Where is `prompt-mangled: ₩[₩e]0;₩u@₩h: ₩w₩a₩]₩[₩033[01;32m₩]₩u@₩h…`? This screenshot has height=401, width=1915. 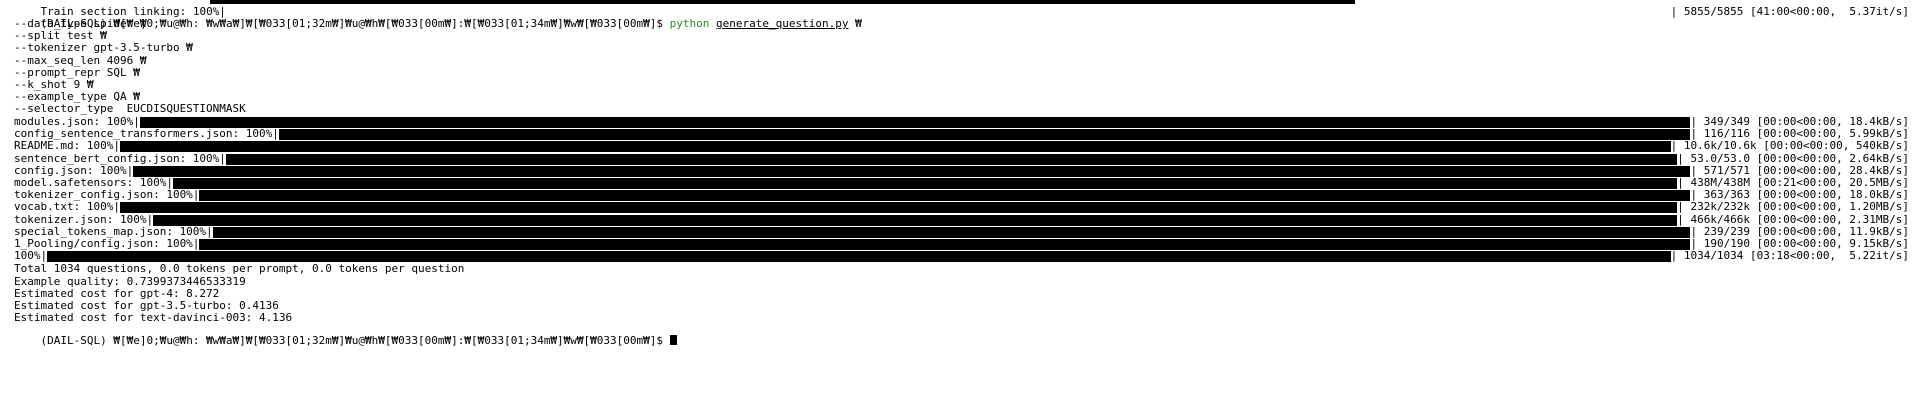 prompt-mangled: ₩[₩e]0;₩u@₩h: ₩w₩a₩]₩[₩033[01;32m₩]₩u@₩h… is located at coordinates (391, 23).